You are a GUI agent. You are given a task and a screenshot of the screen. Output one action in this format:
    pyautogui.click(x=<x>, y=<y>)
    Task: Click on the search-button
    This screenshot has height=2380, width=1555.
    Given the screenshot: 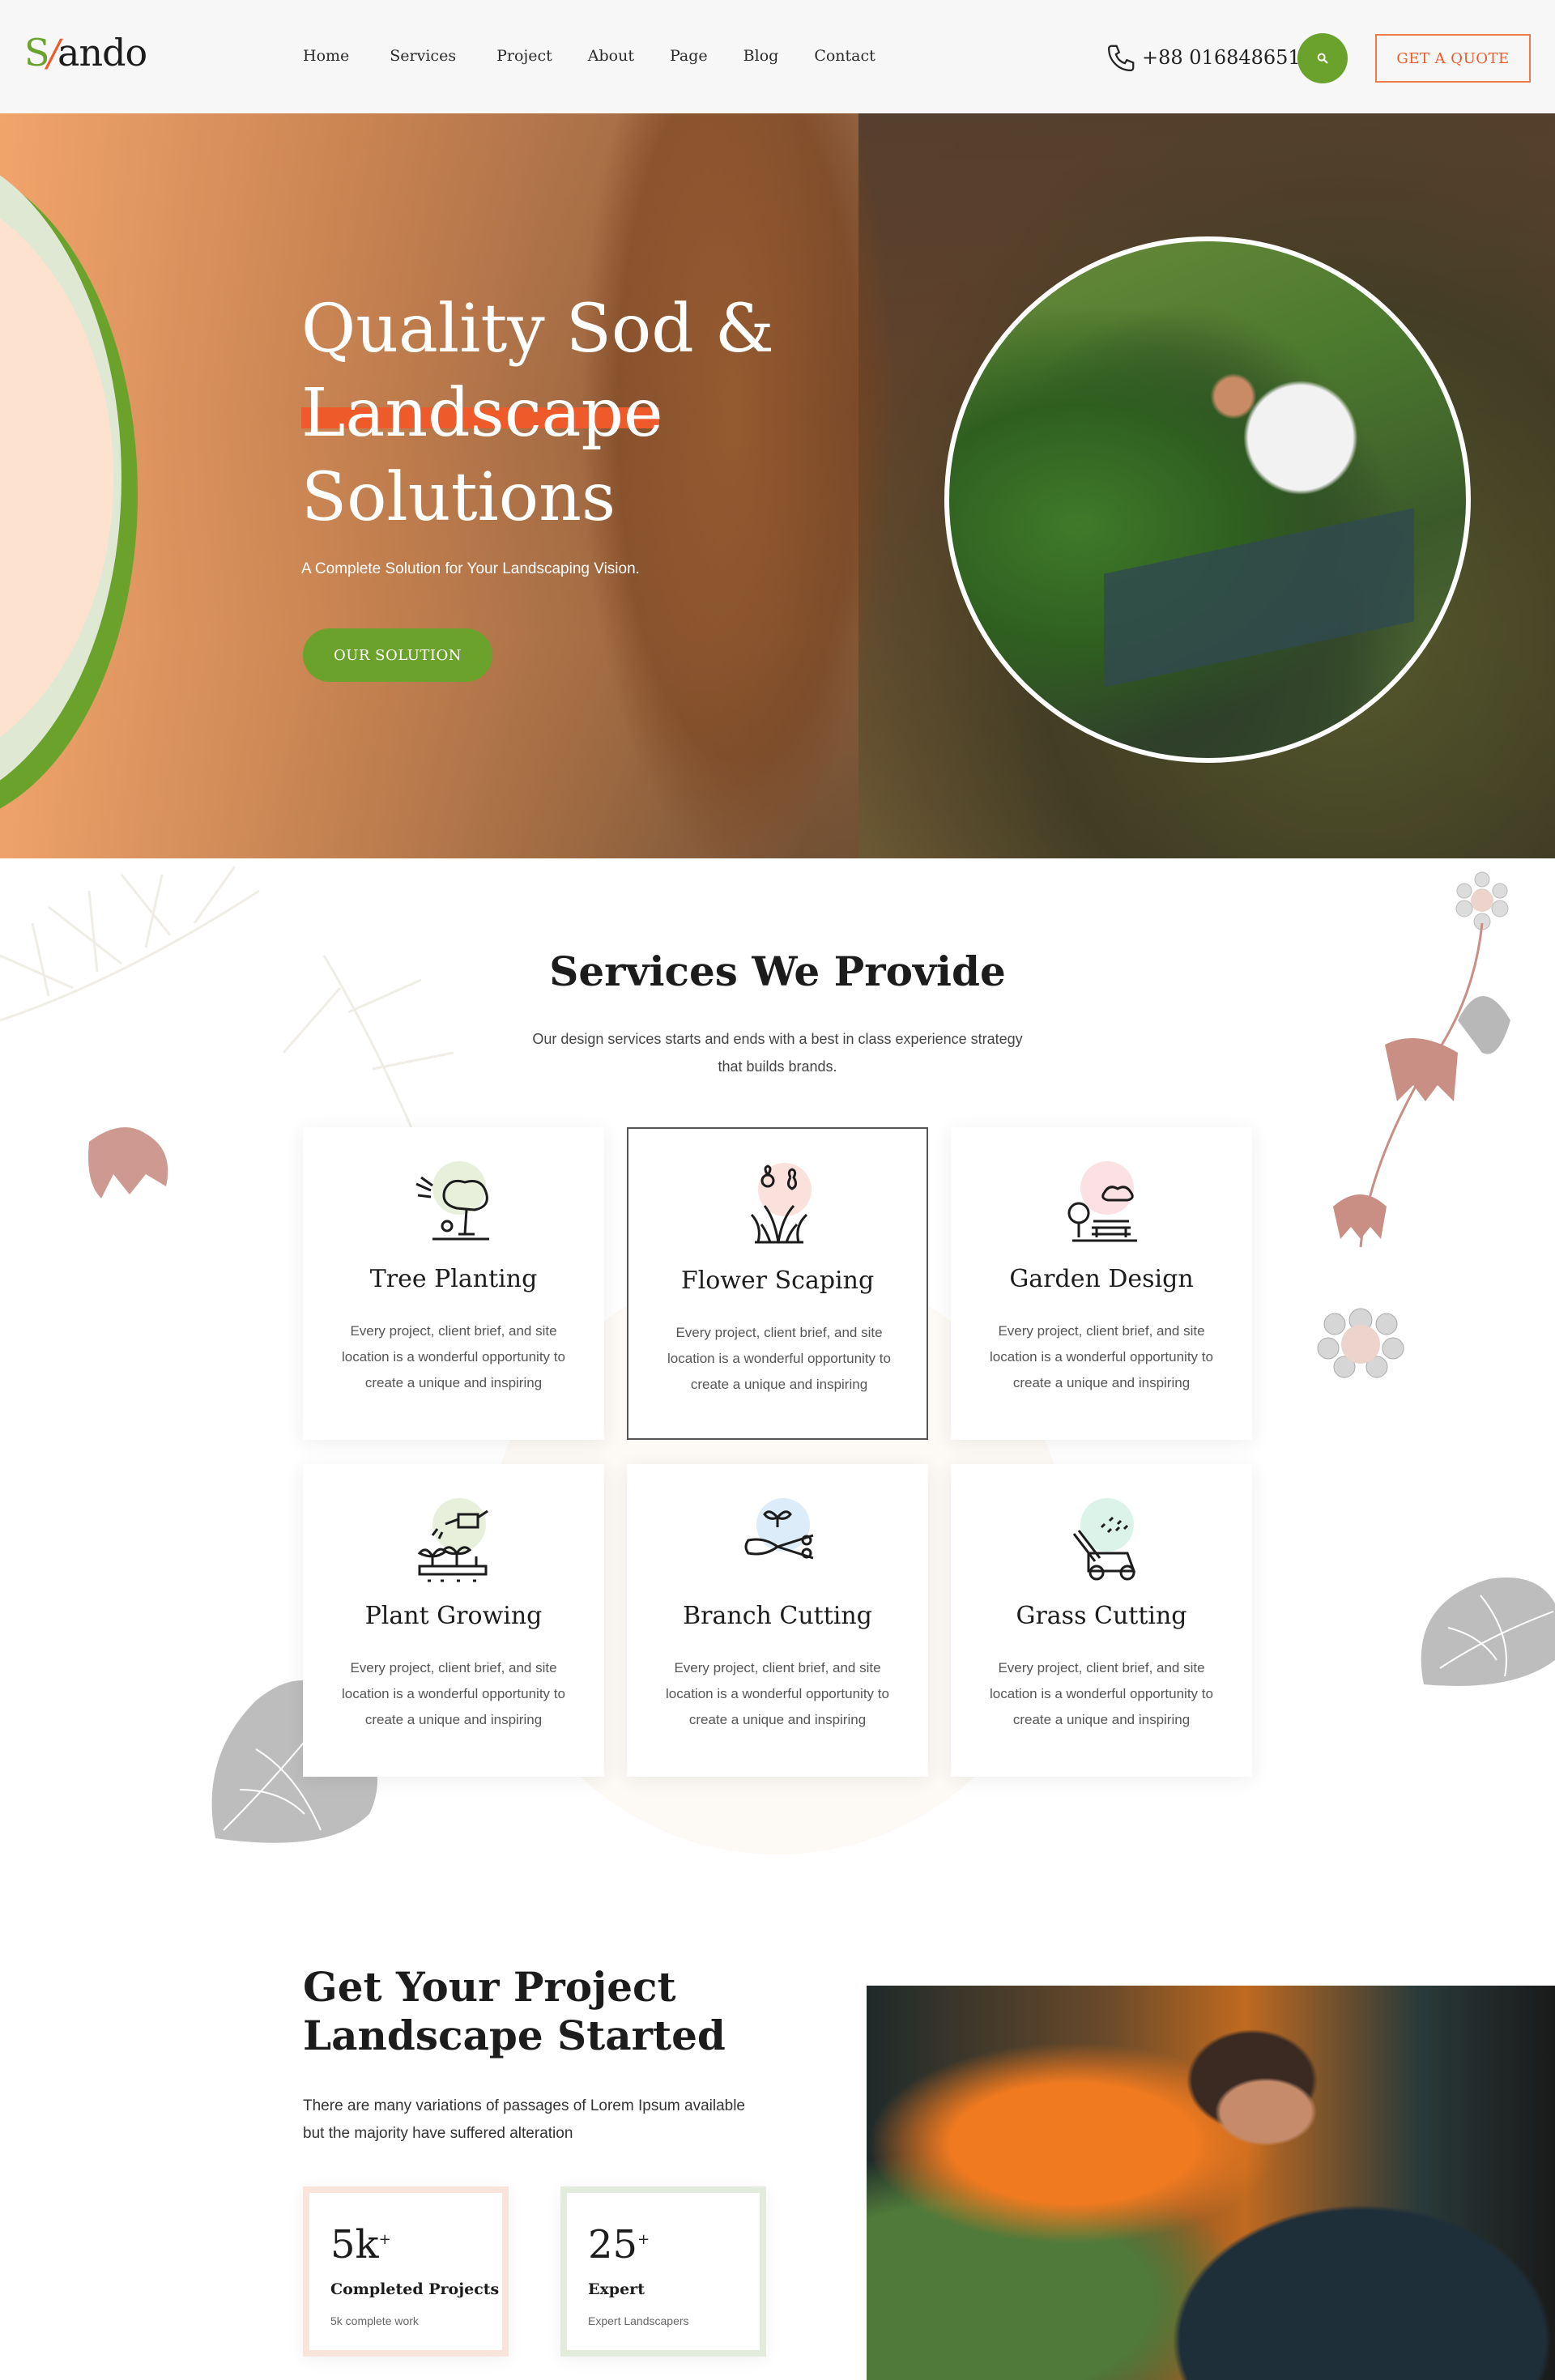 What is the action you would take?
    pyautogui.click(x=1323, y=58)
    